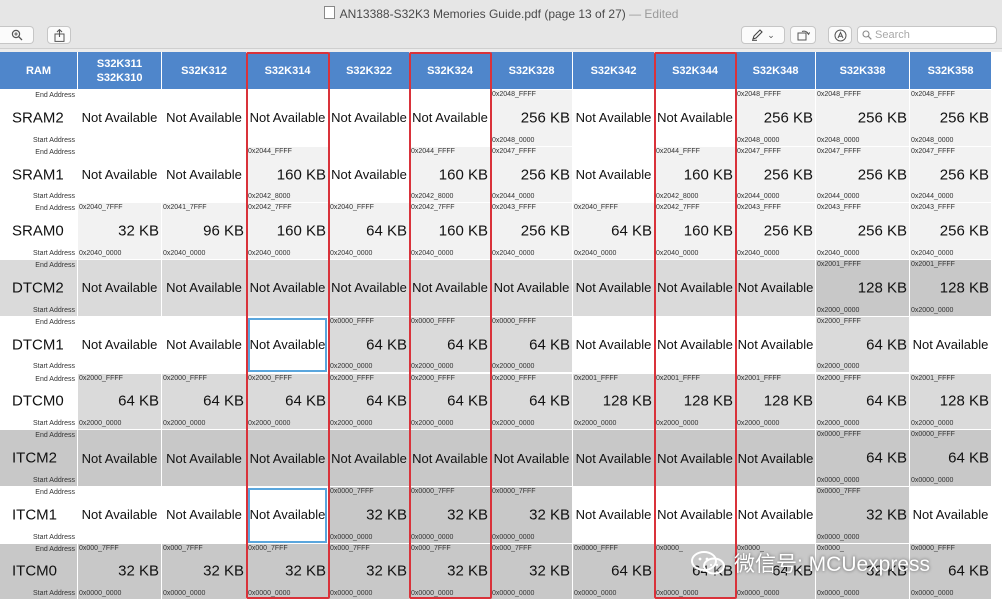 This screenshot has width=1002, height=611. What do you see at coordinates (120, 232) in the screenshot?
I see `memory-range-cell: 0x2040_7FFF 32 KB 0x2040_0000` at bounding box center [120, 232].